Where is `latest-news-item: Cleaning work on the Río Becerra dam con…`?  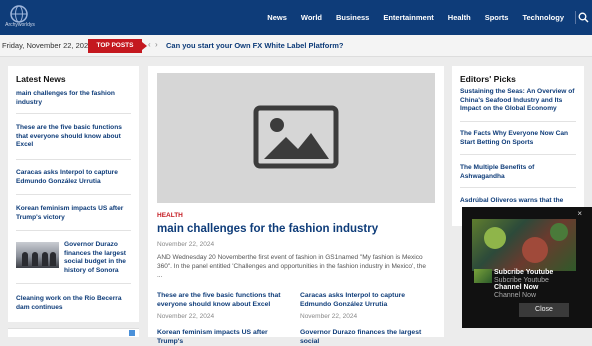
latest-news-item: Cleaning work on the Río Becerra dam con… is located at coordinates (73, 303).